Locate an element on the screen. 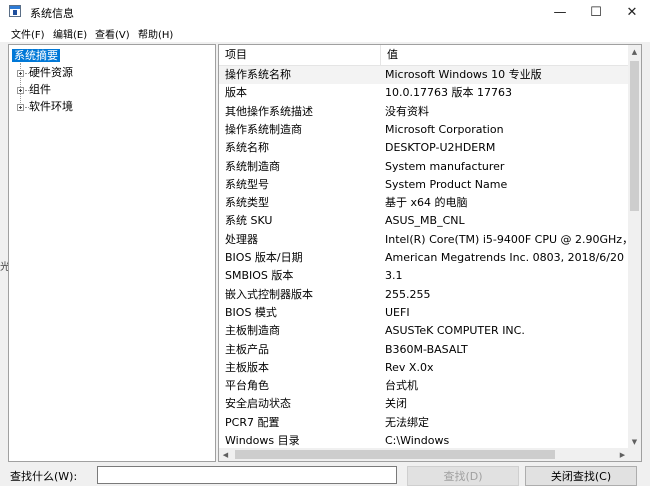  row-item: 系统型号 is located at coordinates (247, 184).